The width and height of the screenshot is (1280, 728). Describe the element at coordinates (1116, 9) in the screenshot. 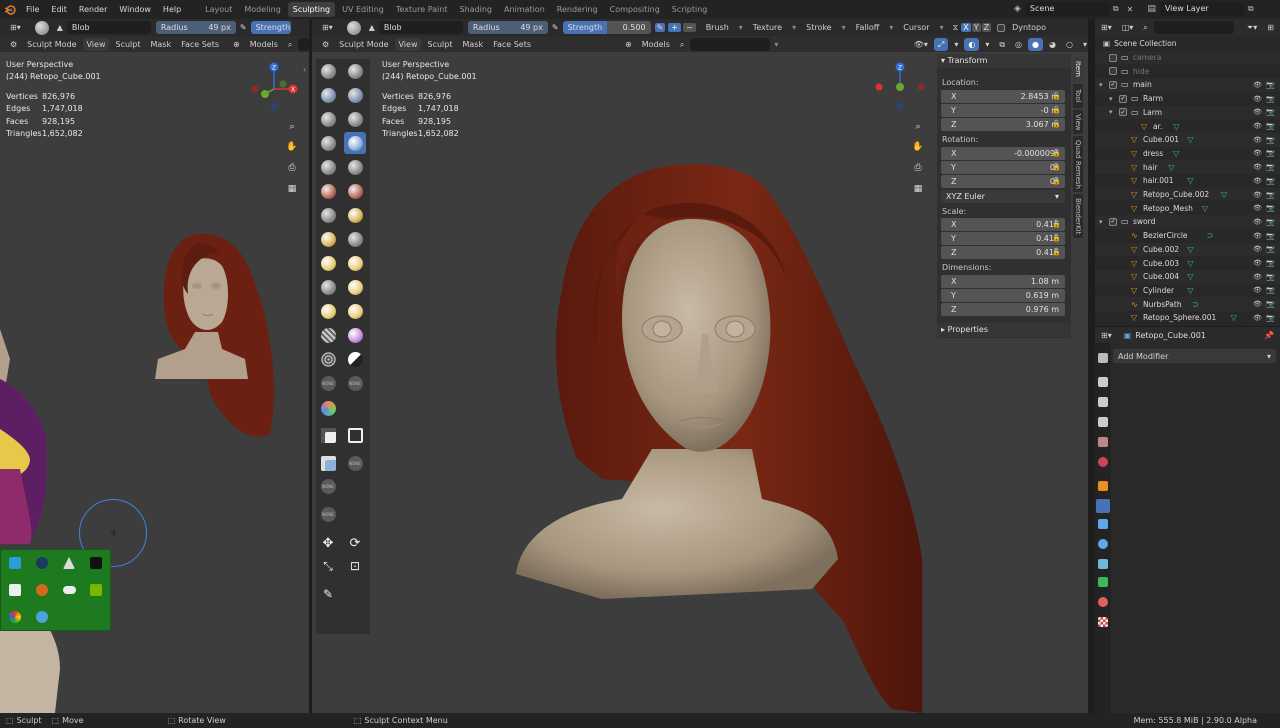

I see `copy-icon: ⧉` at that location.